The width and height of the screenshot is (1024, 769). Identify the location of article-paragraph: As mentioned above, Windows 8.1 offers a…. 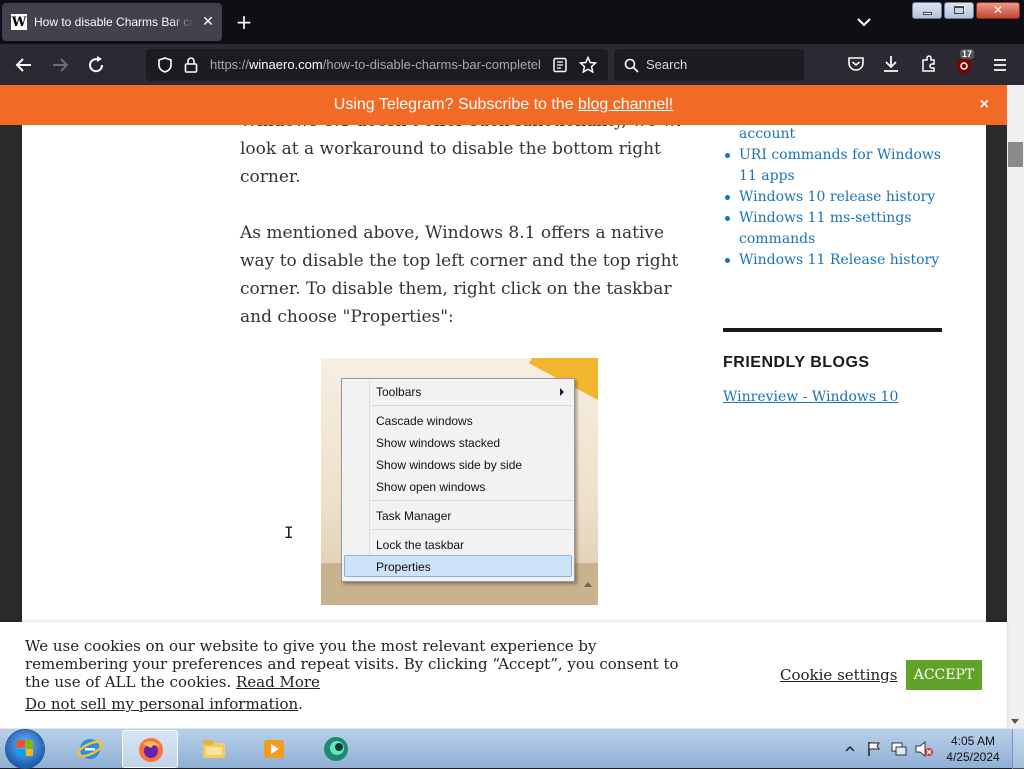
(459, 275).